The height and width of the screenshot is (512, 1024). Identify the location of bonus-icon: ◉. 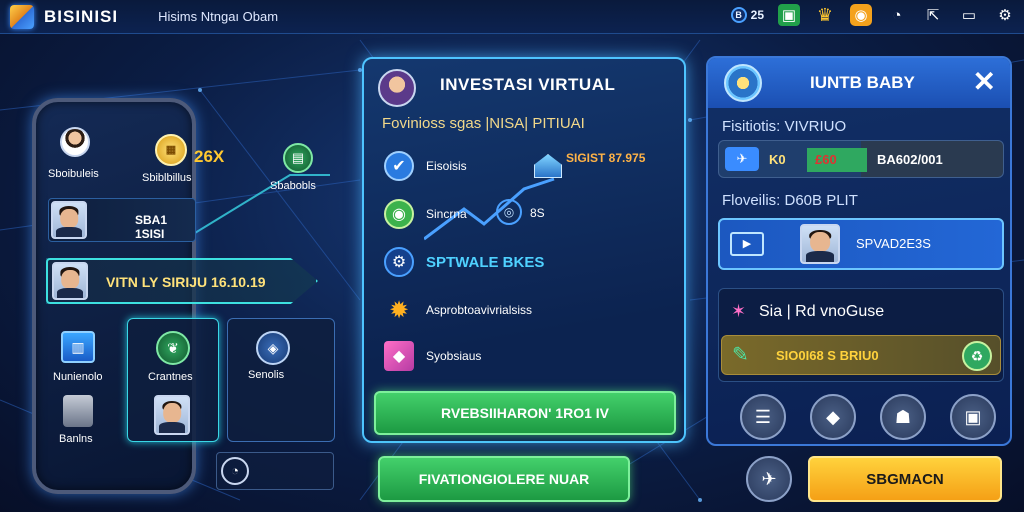
(861, 15).